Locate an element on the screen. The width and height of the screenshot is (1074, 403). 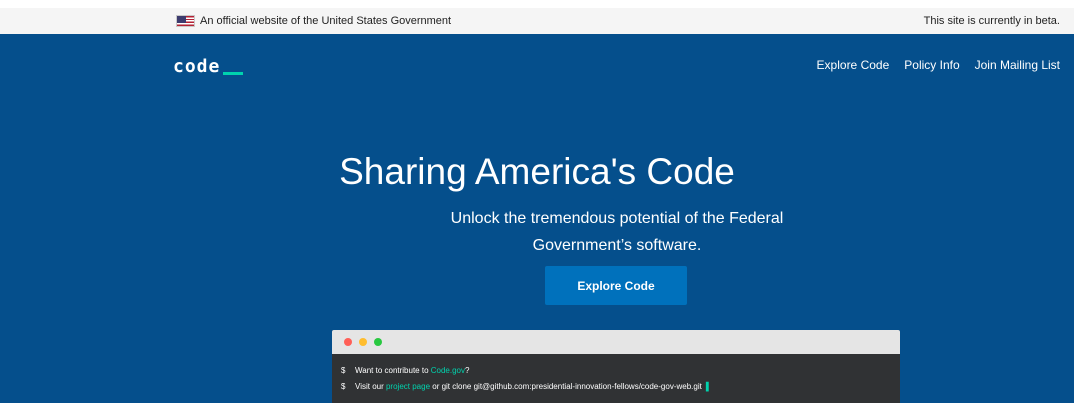
nav-explore-code-link: Explore Code is located at coordinates (853, 65).